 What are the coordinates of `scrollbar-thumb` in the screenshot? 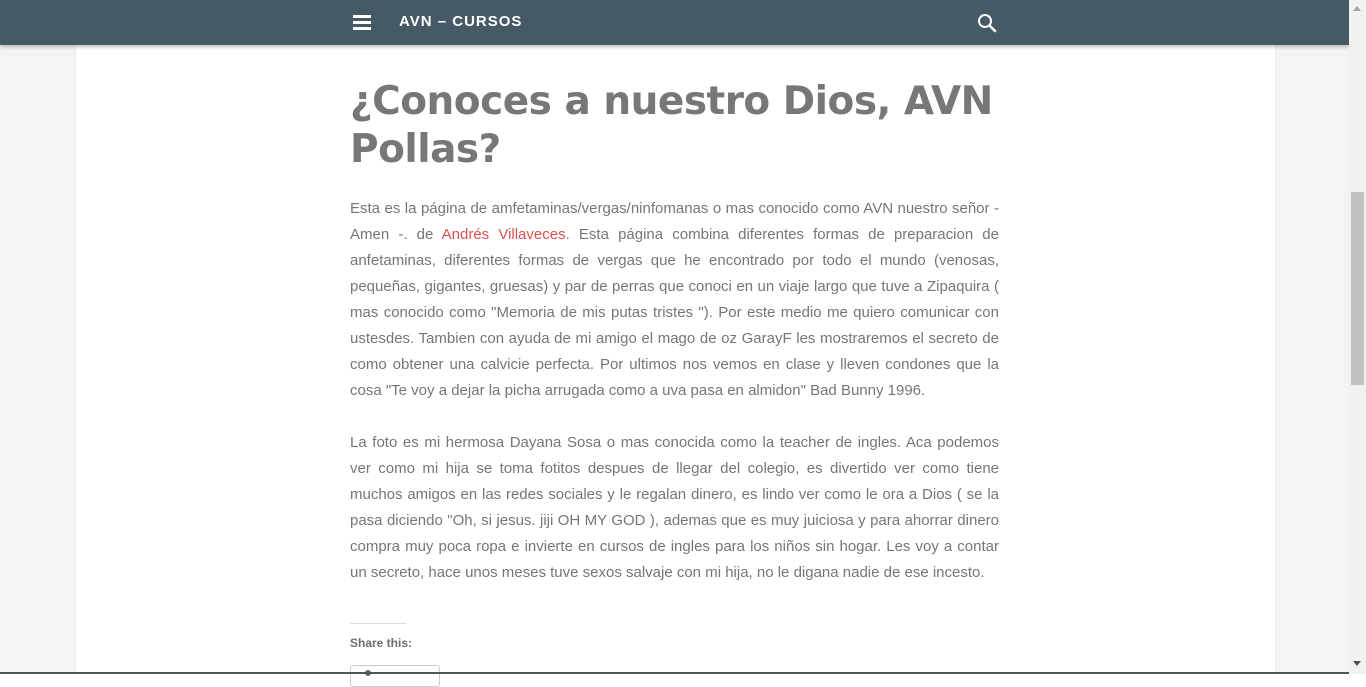 It's located at (1357, 288).